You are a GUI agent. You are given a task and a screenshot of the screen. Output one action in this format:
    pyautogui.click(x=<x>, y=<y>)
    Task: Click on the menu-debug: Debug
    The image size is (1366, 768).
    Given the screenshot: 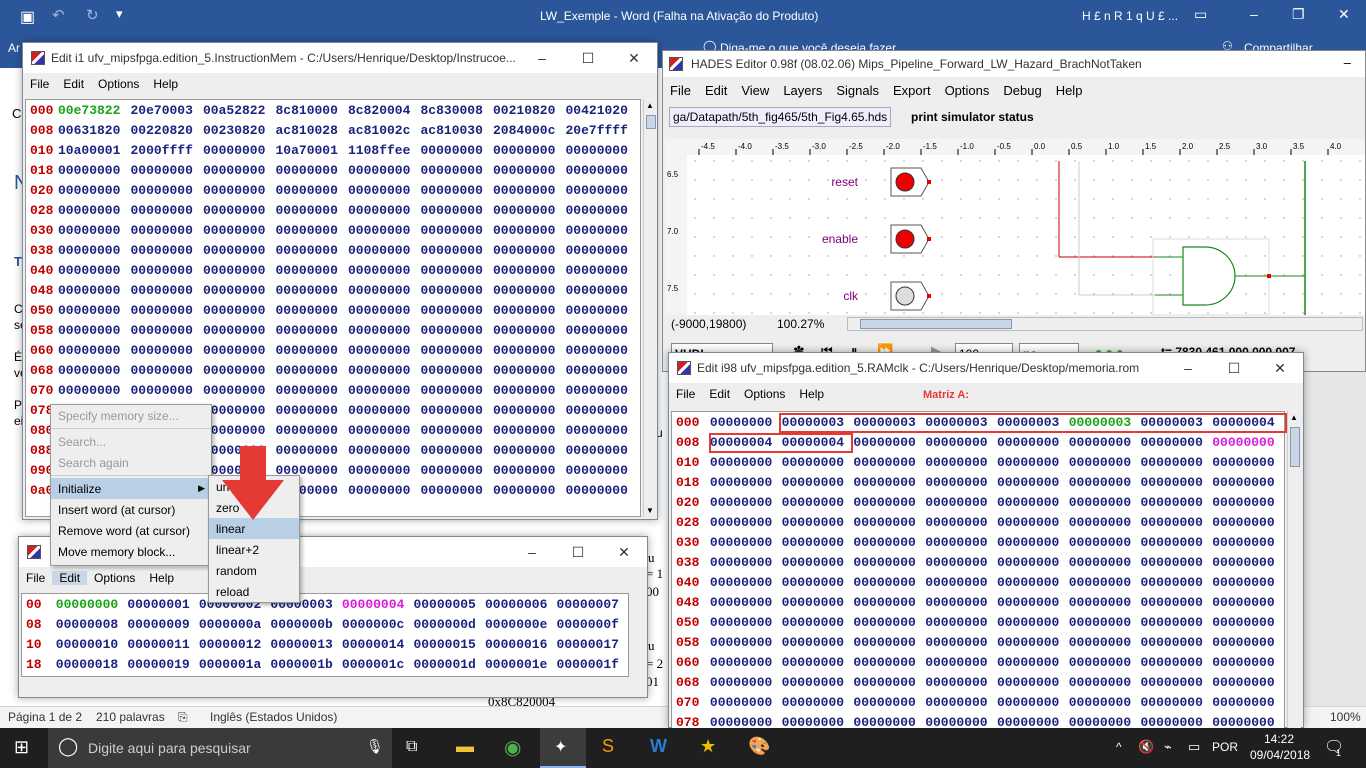 What is the action you would take?
    pyautogui.click(x=1022, y=90)
    